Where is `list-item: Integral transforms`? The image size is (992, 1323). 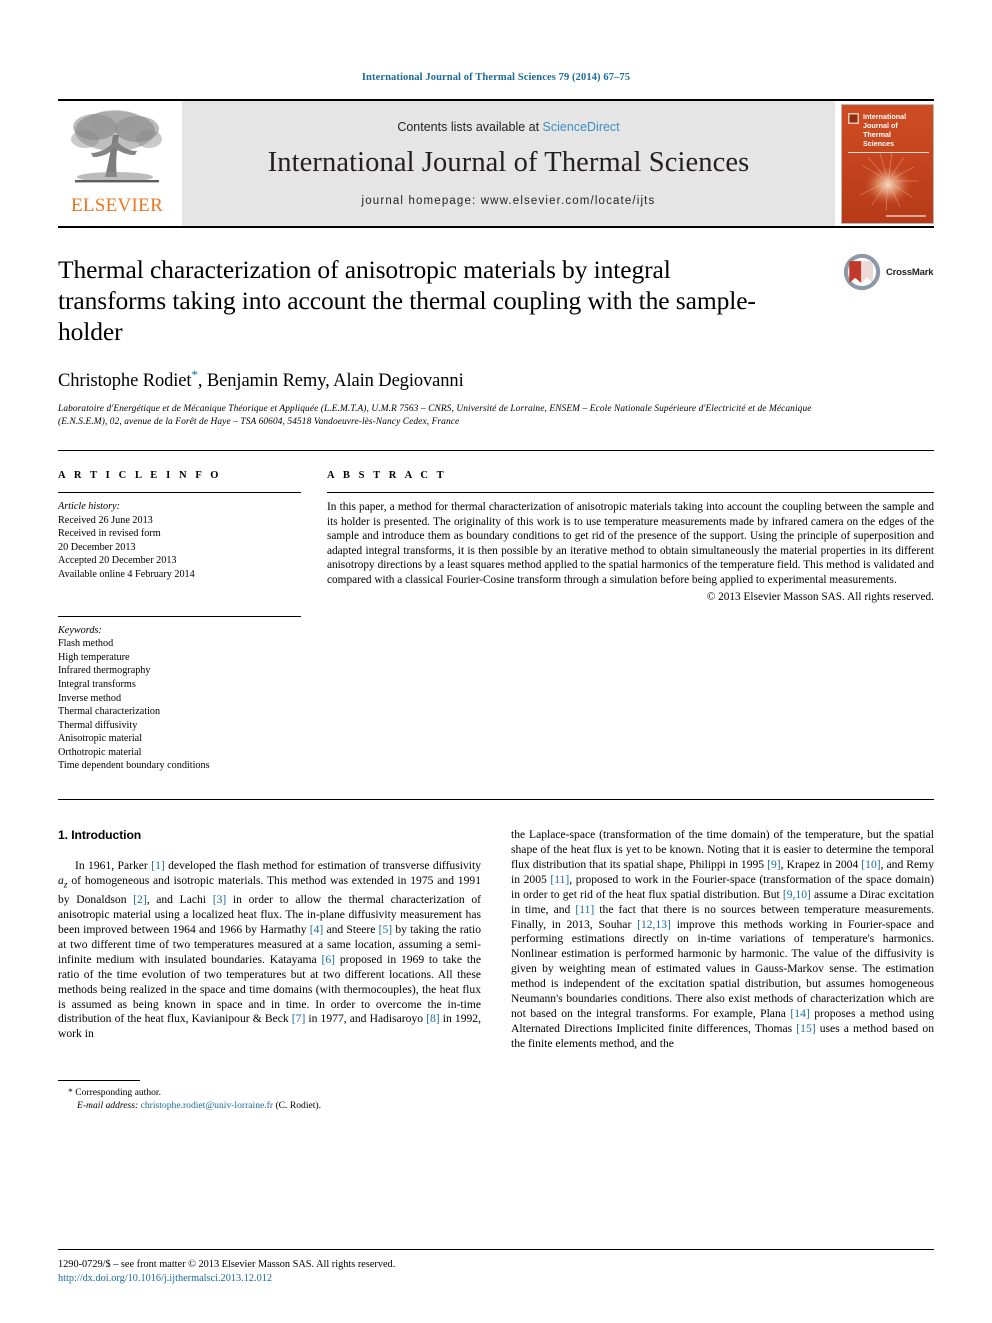
list-item: Integral transforms is located at coordinates (97, 684).